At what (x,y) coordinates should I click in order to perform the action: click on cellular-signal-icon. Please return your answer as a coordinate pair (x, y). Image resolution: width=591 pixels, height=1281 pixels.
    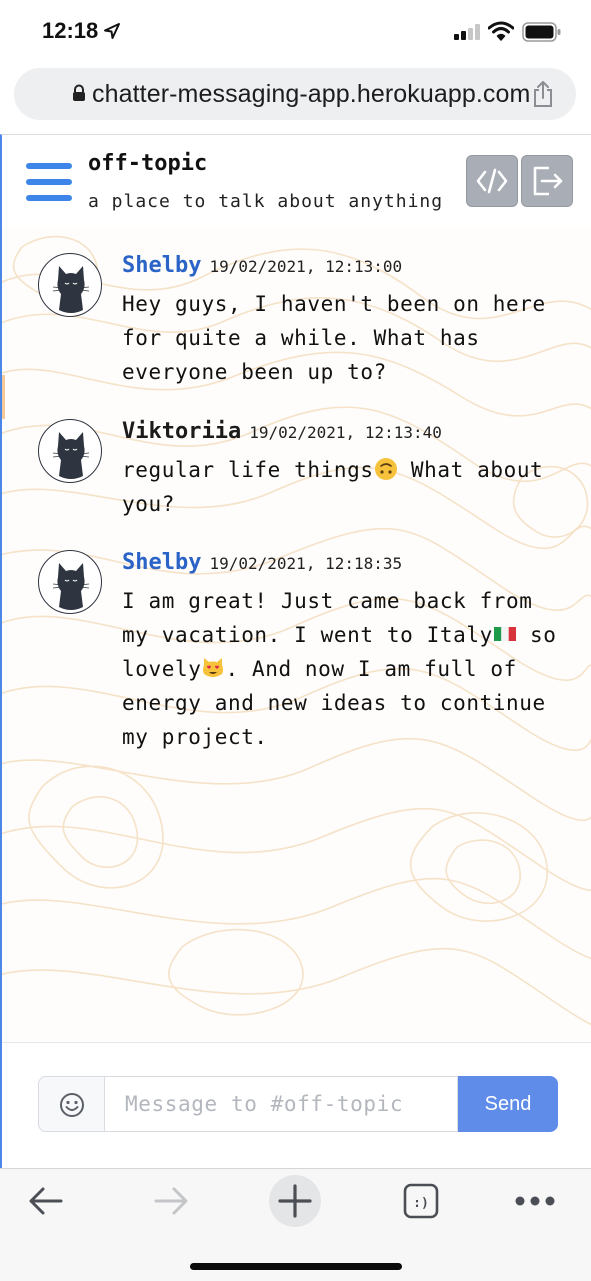
    Looking at the image, I should click on (467, 32).